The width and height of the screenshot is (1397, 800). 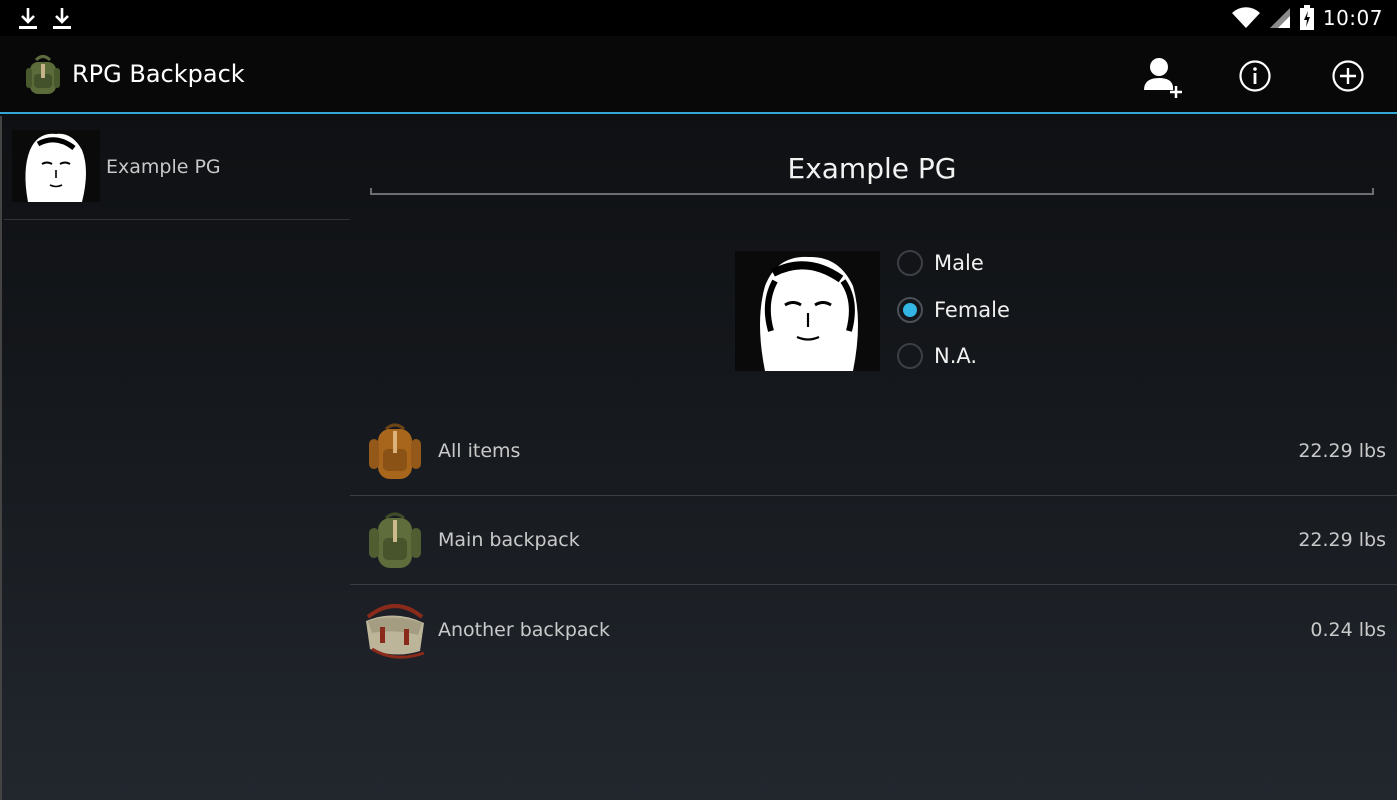 I want to click on gender-radio-female: Female, so click(x=953, y=310).